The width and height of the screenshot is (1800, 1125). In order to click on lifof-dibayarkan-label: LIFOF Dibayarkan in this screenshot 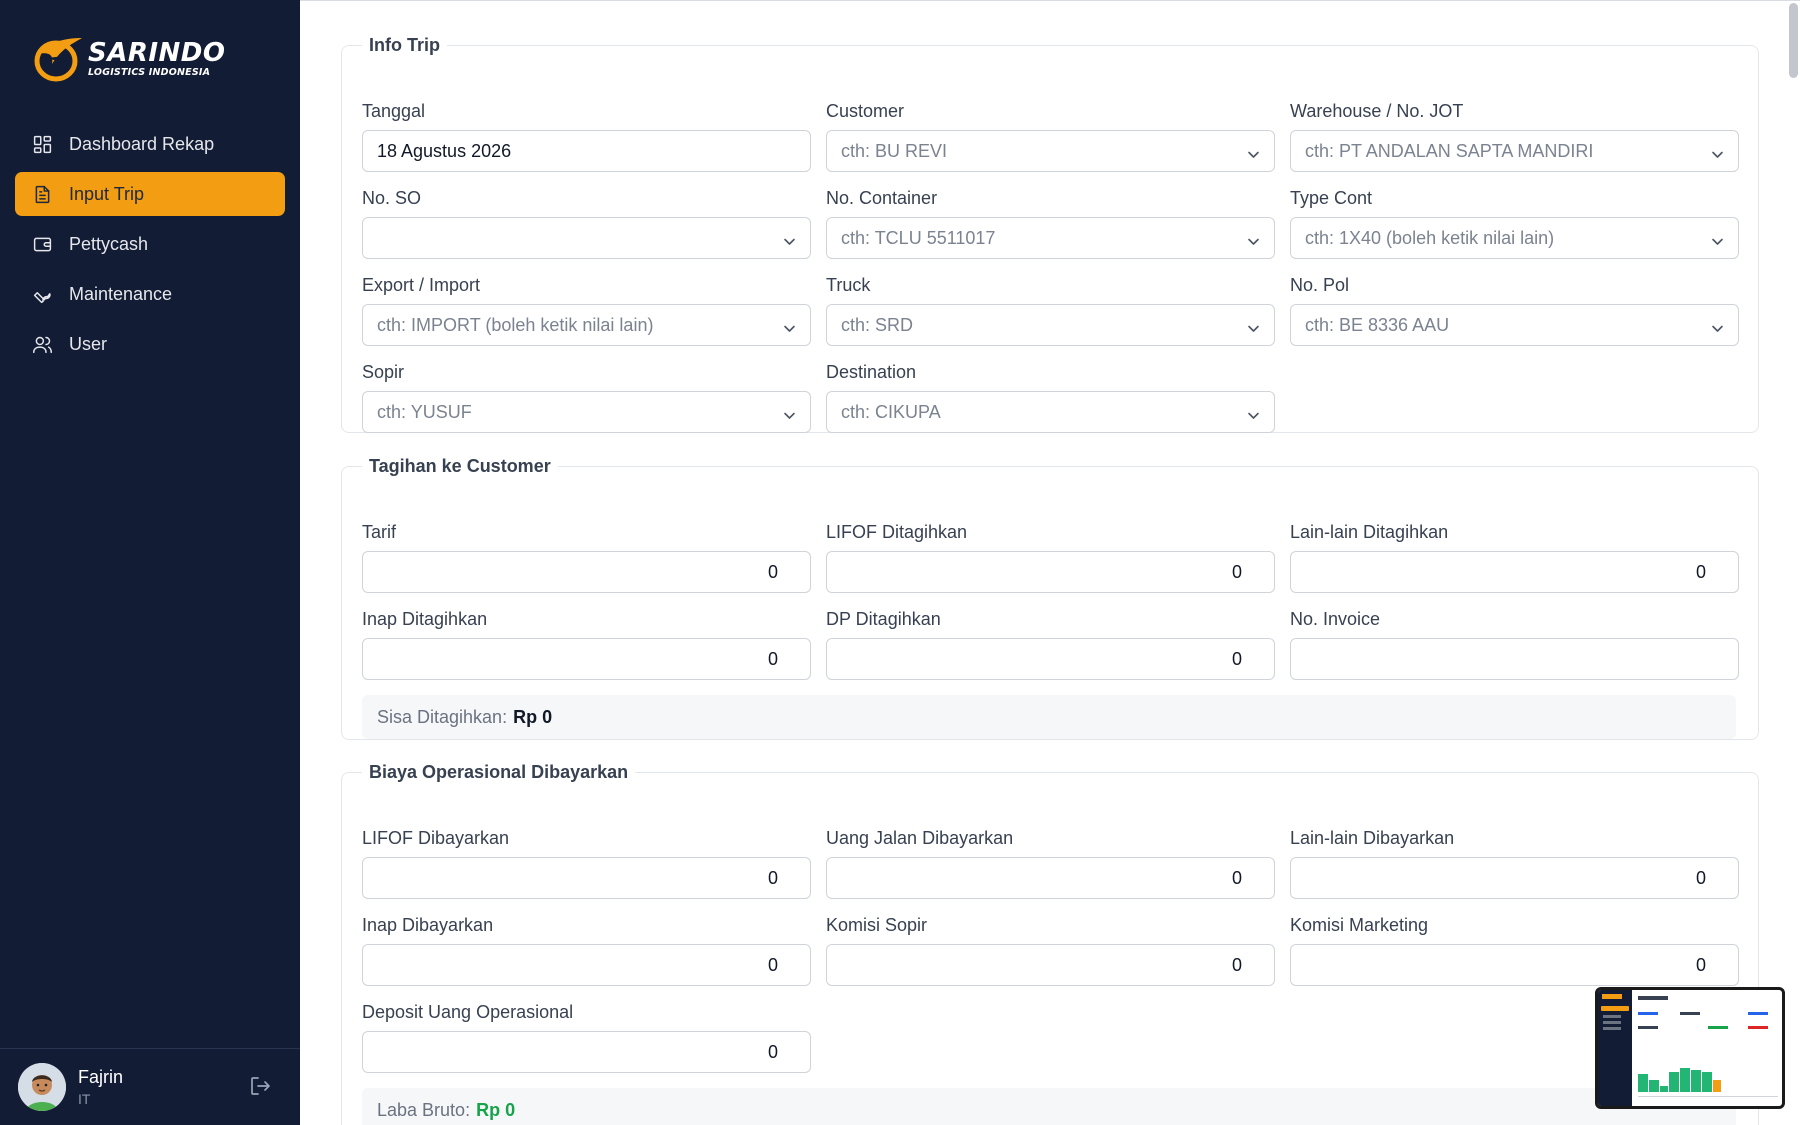, I will do `click(436, 838)`.